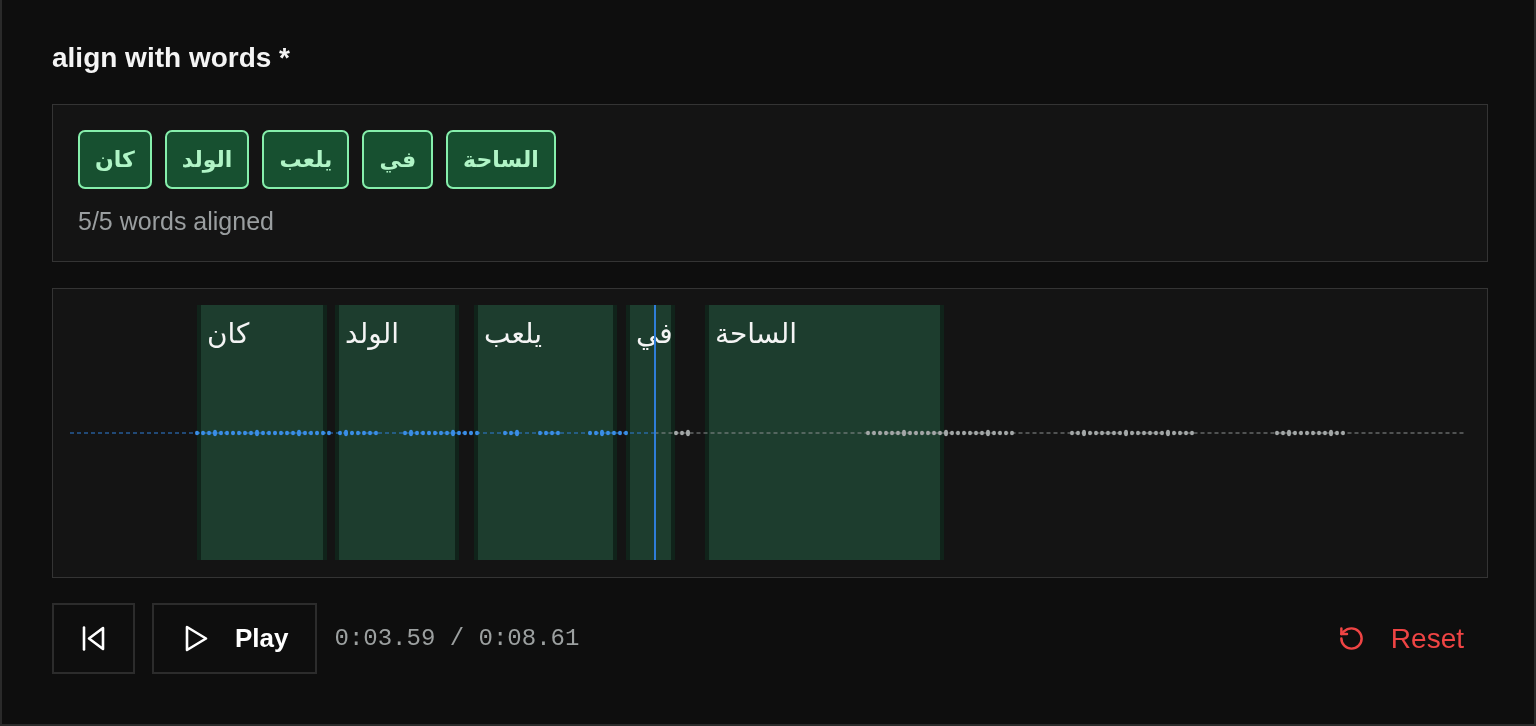 The height and width of the screenshot is (726, 1536). Describe the element at coordinates (398, 159) in the screenshot. I see `word-chip: في` at that location.